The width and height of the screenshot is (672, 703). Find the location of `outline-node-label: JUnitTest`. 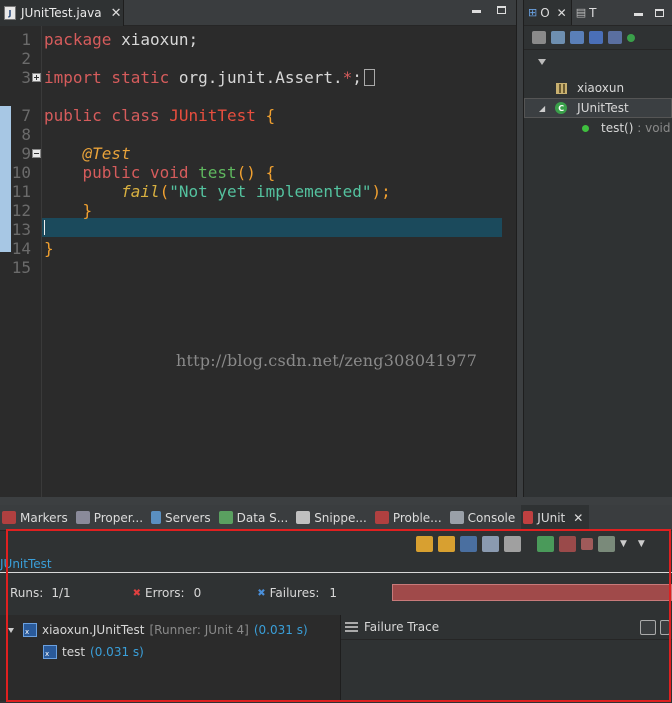

outline-node-label: JUnitTest is located at coordinates (603, 108).